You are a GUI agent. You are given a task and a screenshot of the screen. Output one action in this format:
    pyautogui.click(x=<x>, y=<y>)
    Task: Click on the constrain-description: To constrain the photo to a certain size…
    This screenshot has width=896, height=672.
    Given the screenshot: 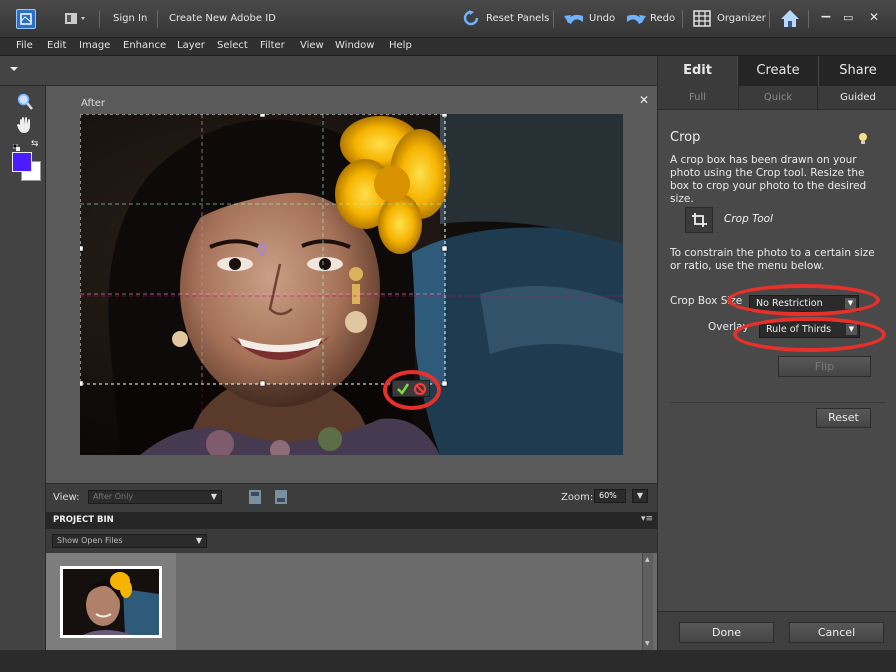 What is the action you would take?
    pyautogui.click(x=772, y=259)
    